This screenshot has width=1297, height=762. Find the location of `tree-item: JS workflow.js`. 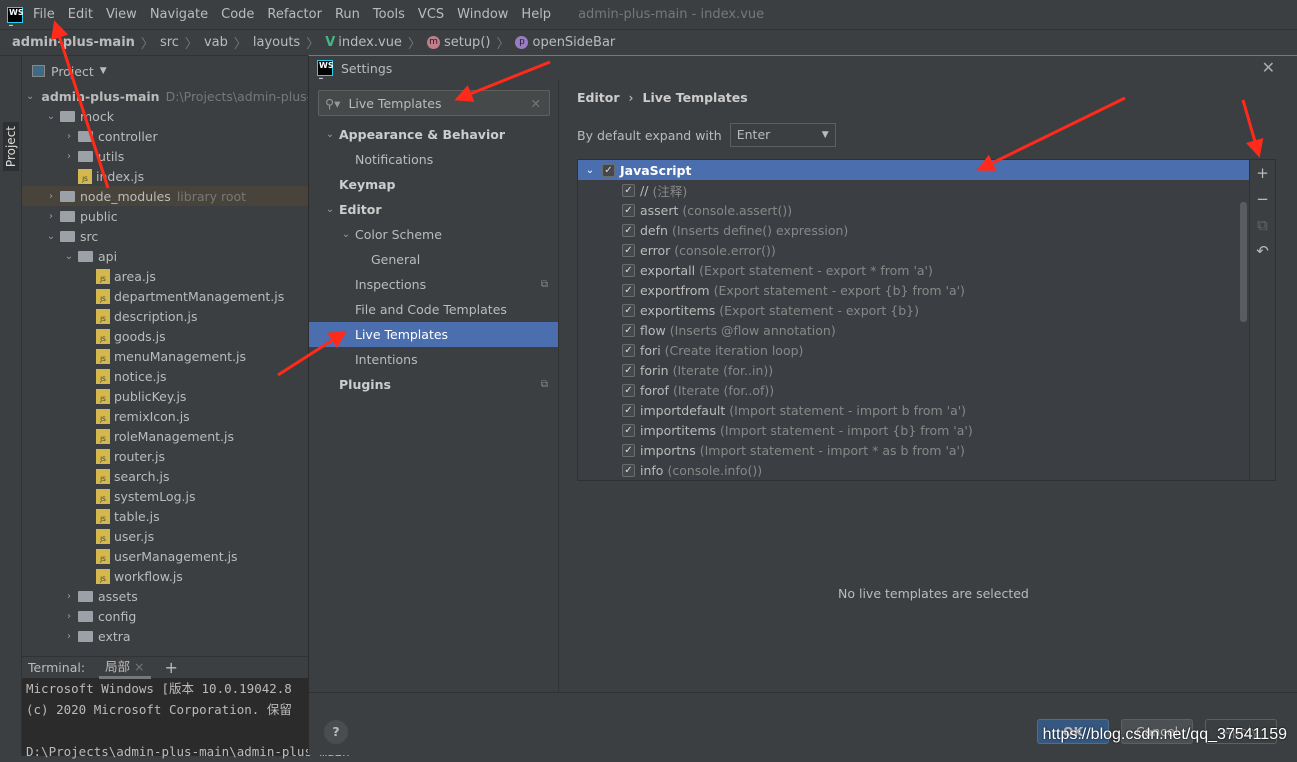

tree-item: JS workflow.js is located at coordinates (165, 576).